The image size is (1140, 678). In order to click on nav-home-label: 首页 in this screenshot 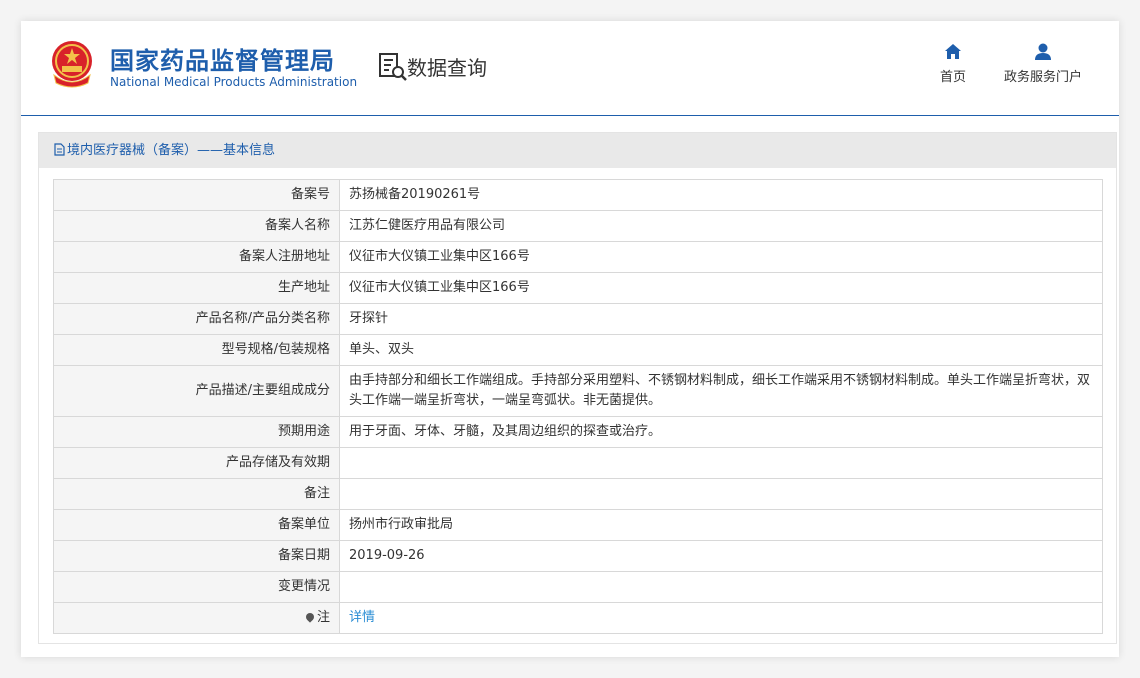, I will do `click(952, 77)`.